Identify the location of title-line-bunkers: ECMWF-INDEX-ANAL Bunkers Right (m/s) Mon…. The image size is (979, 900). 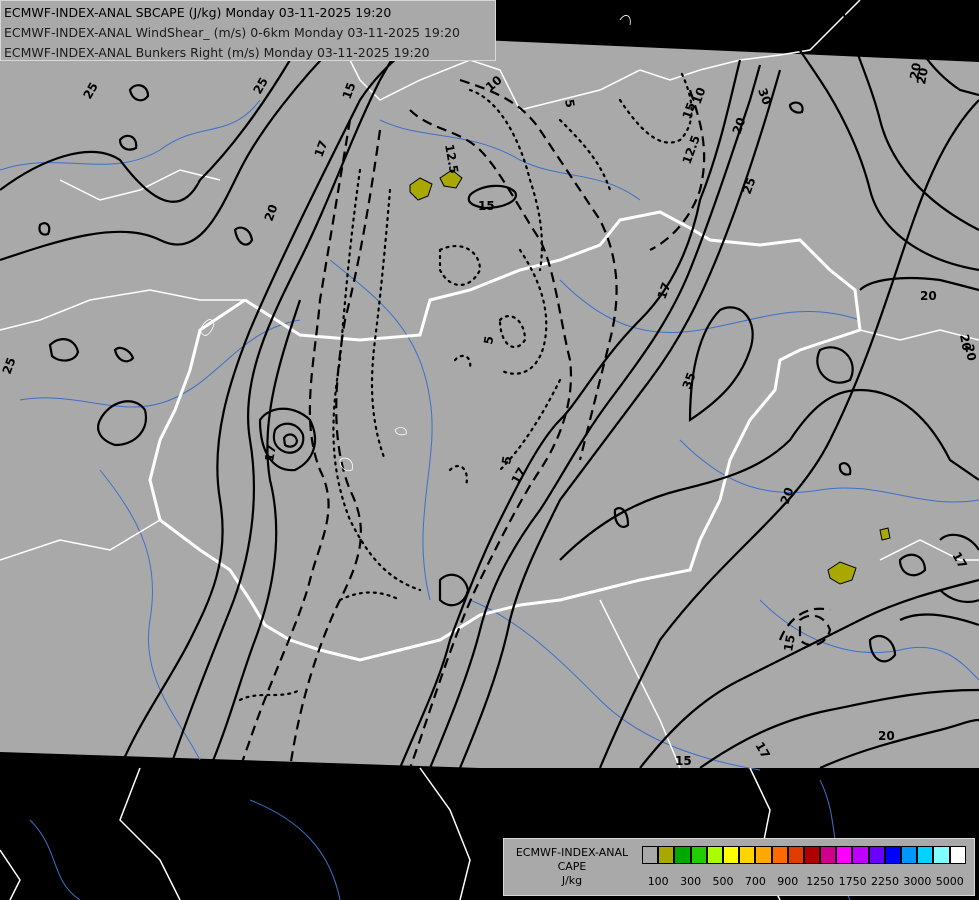
(217, 52).